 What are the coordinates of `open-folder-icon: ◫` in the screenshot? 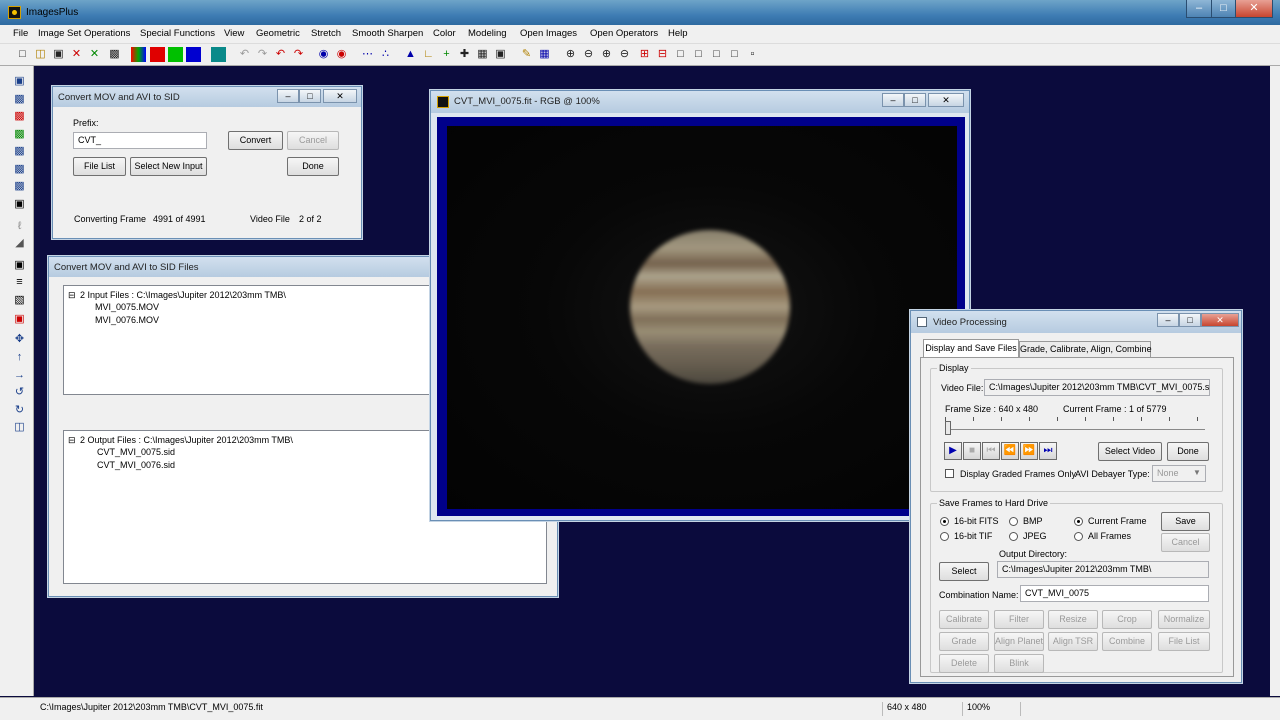 It's located at (40, 54).